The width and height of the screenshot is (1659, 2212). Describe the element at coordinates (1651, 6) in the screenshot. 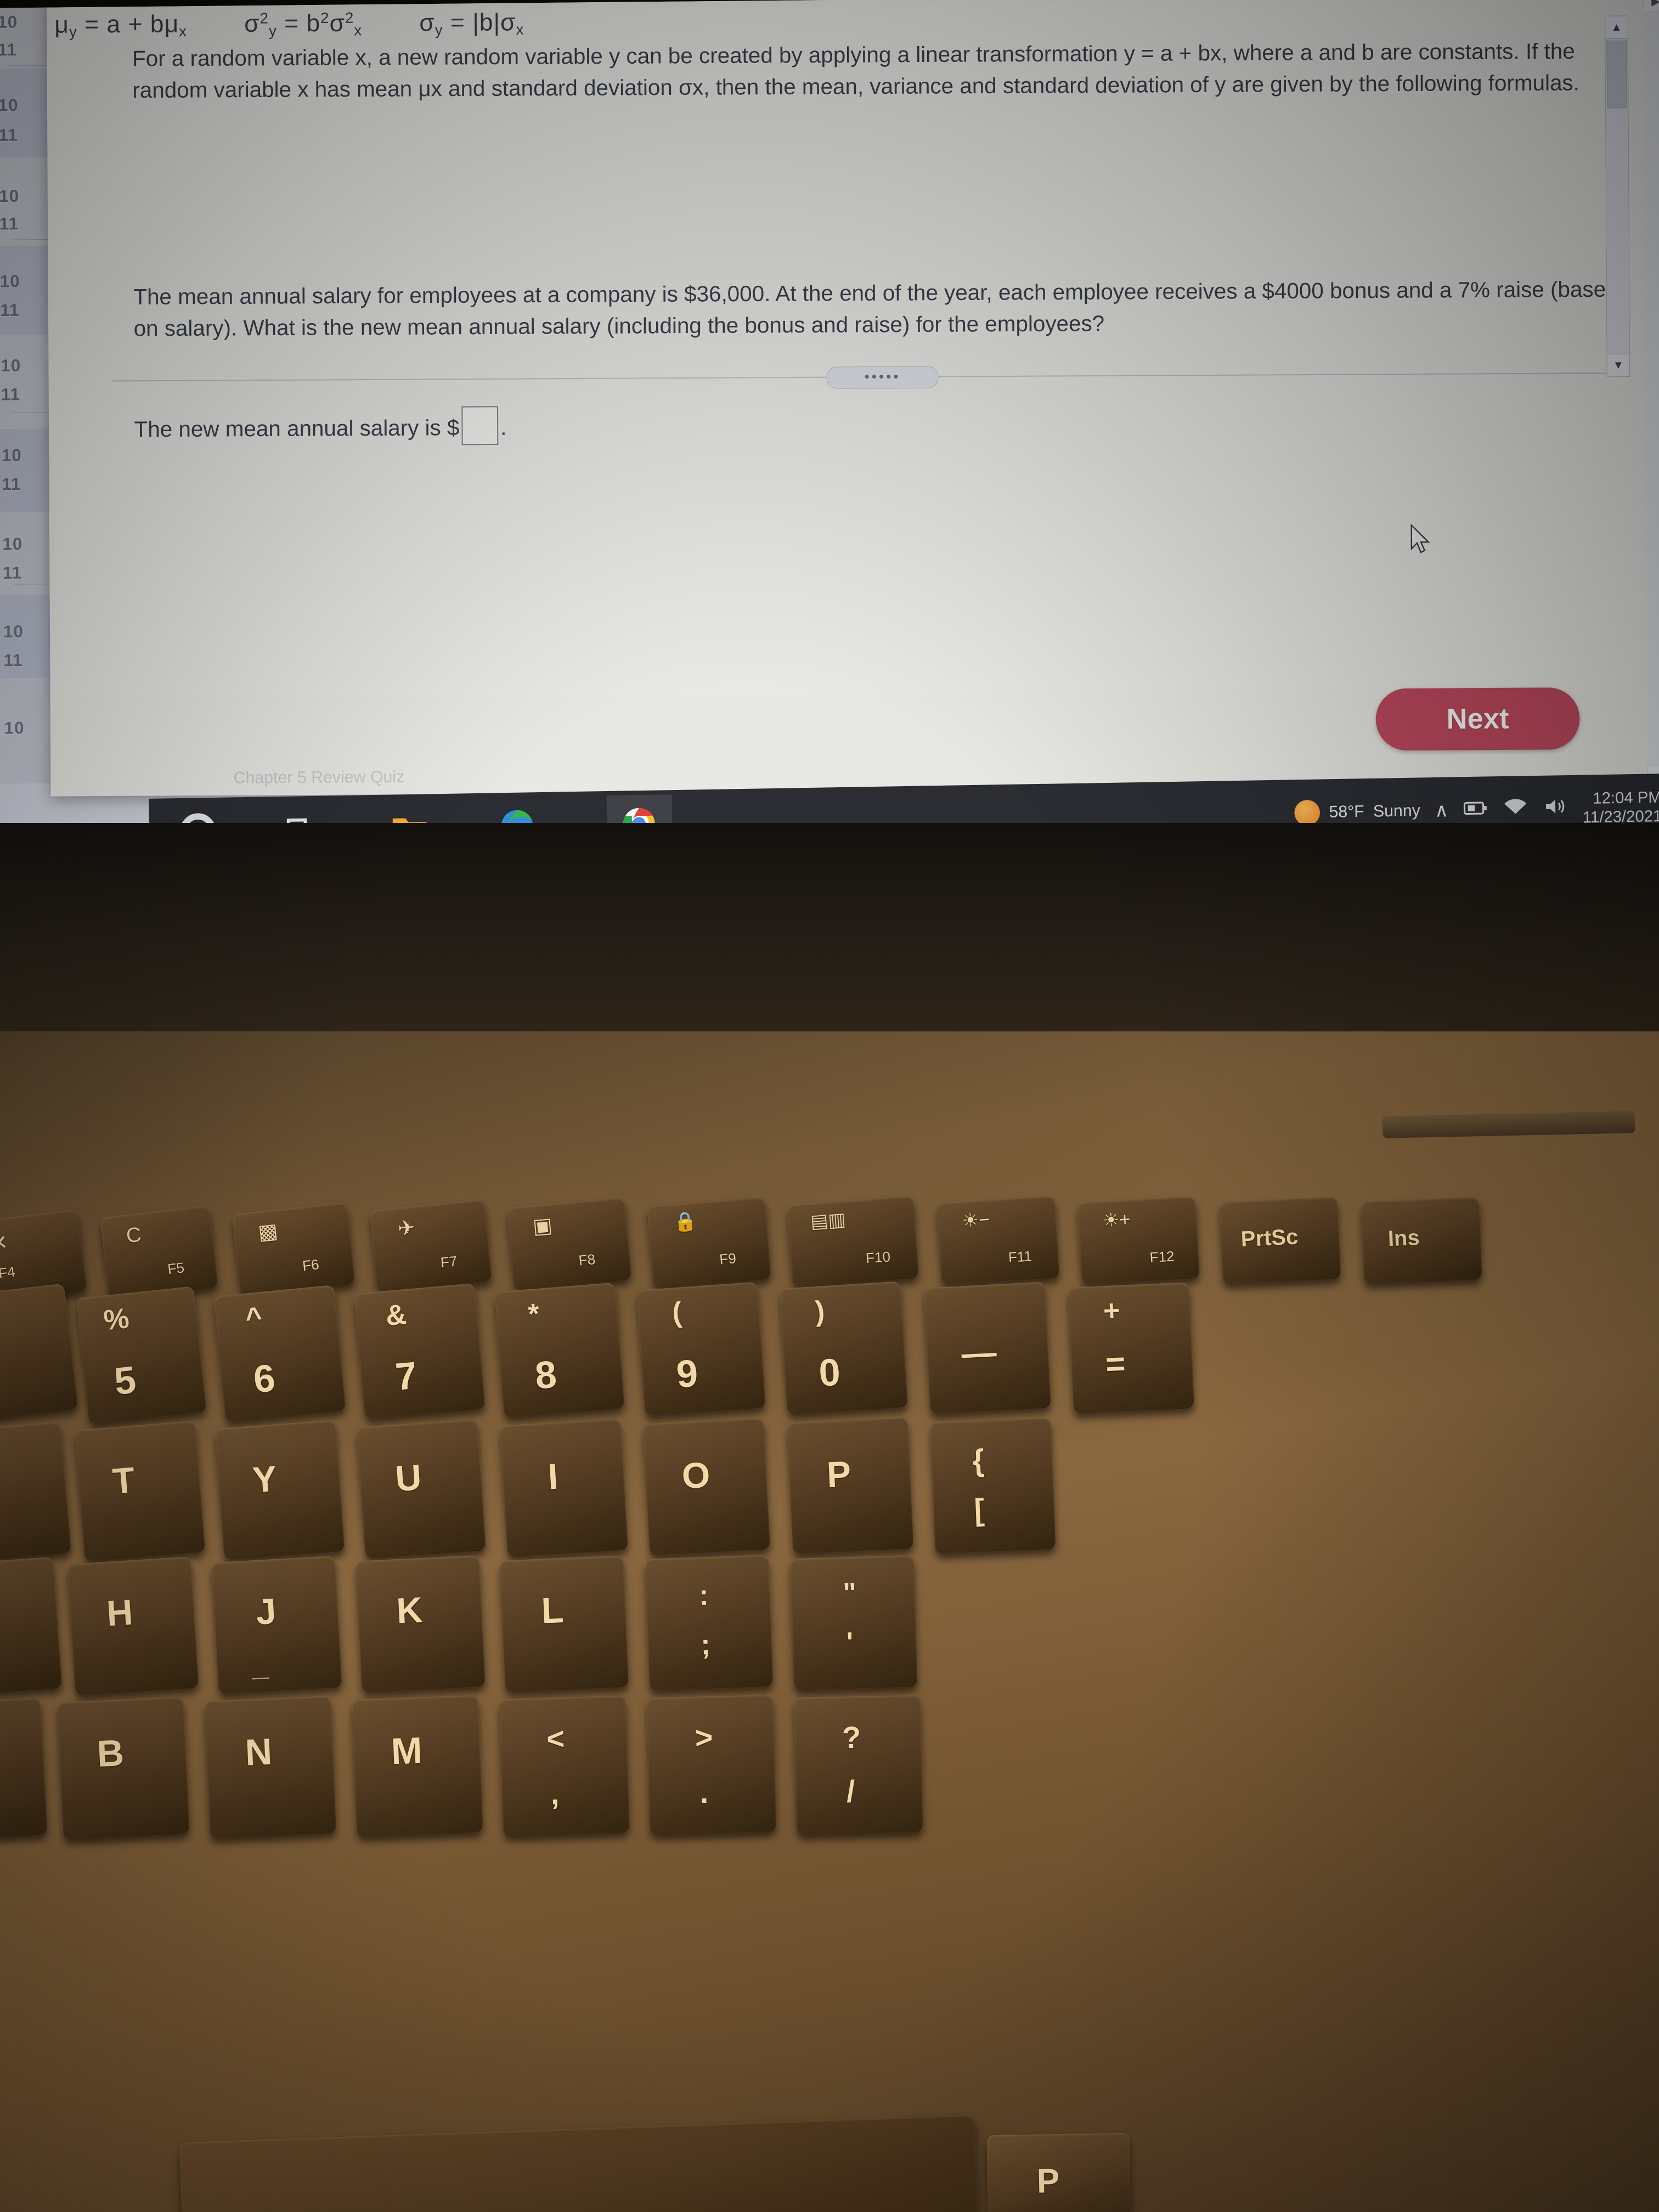

I see `page-scroll-right-button: ▶` at that location.